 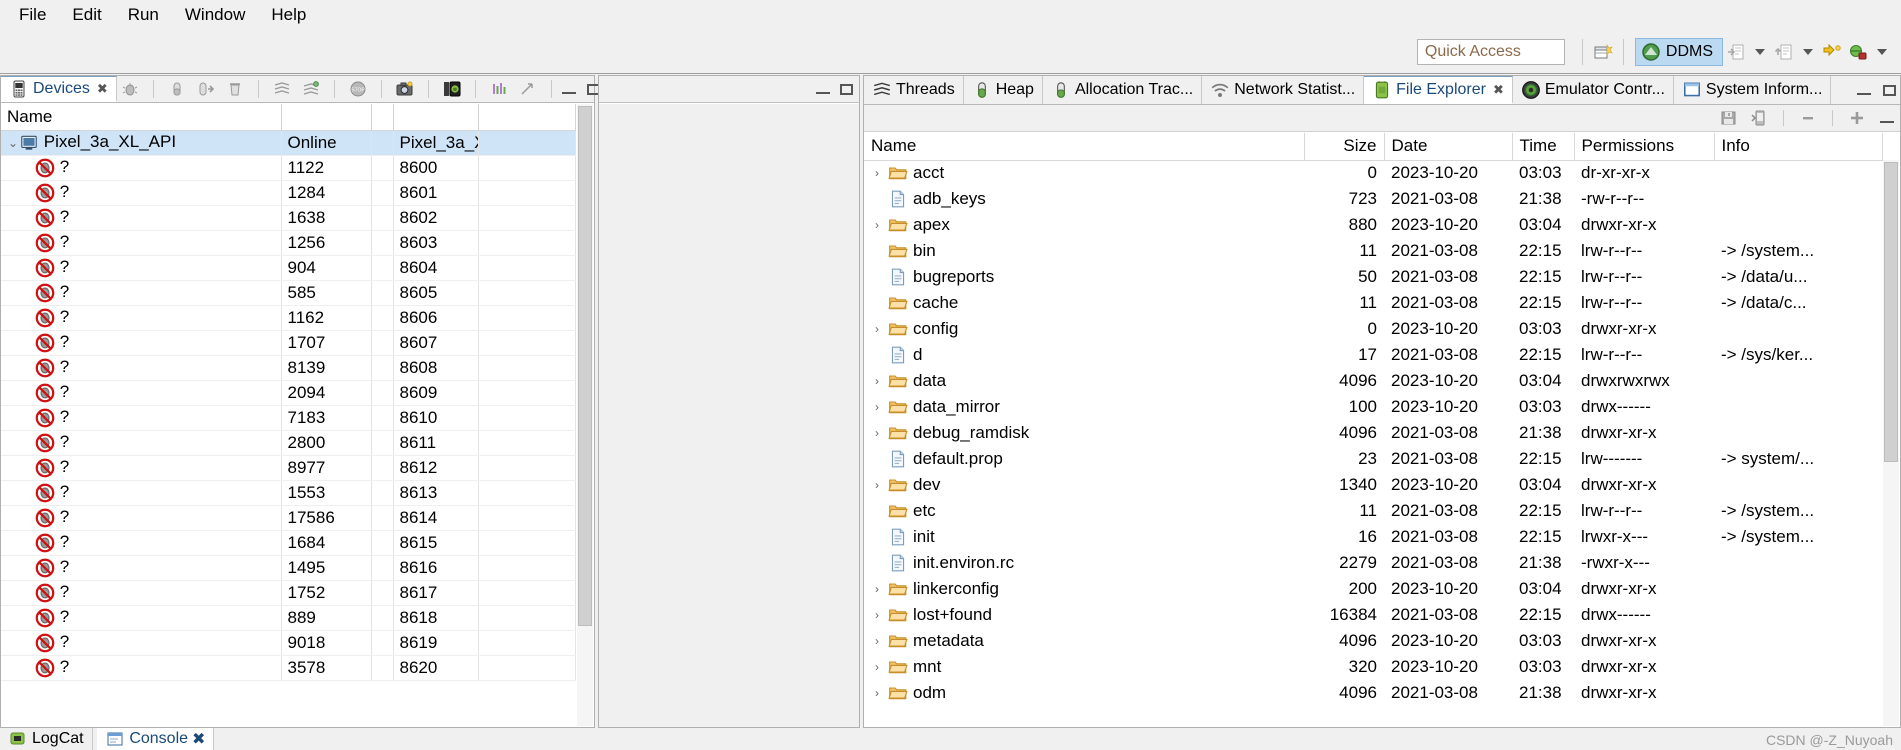 What do you see at coordinates (288, 193) in the screenshot?
I see `table-row: ? 1284 8601` at bounding box center [288, 193].